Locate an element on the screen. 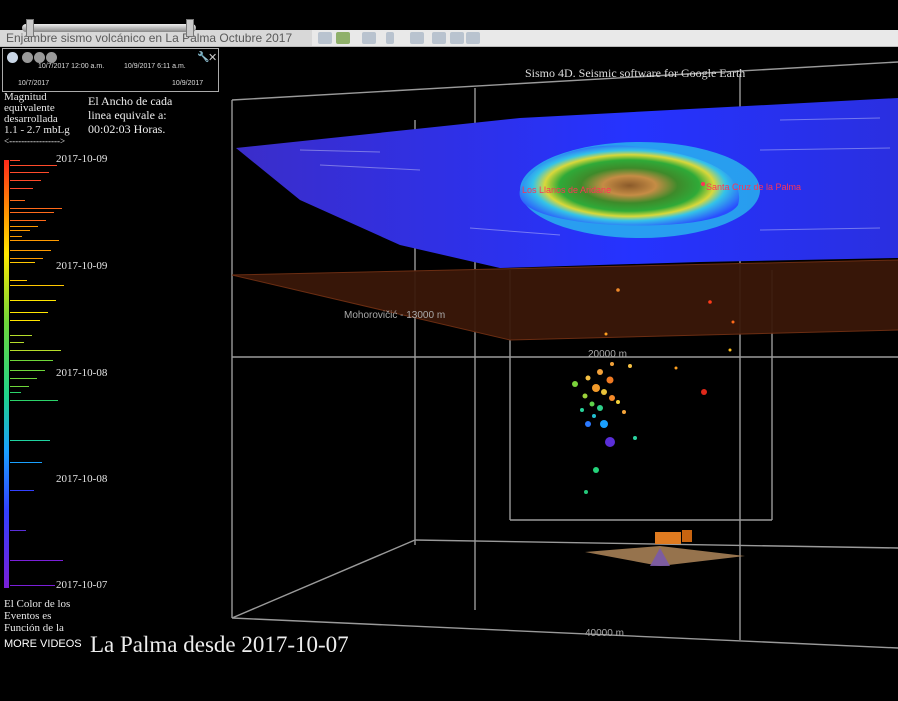 The width and height of the screenshot is (898, 701). pointer-marker-side is located at coordinates (687, 536).